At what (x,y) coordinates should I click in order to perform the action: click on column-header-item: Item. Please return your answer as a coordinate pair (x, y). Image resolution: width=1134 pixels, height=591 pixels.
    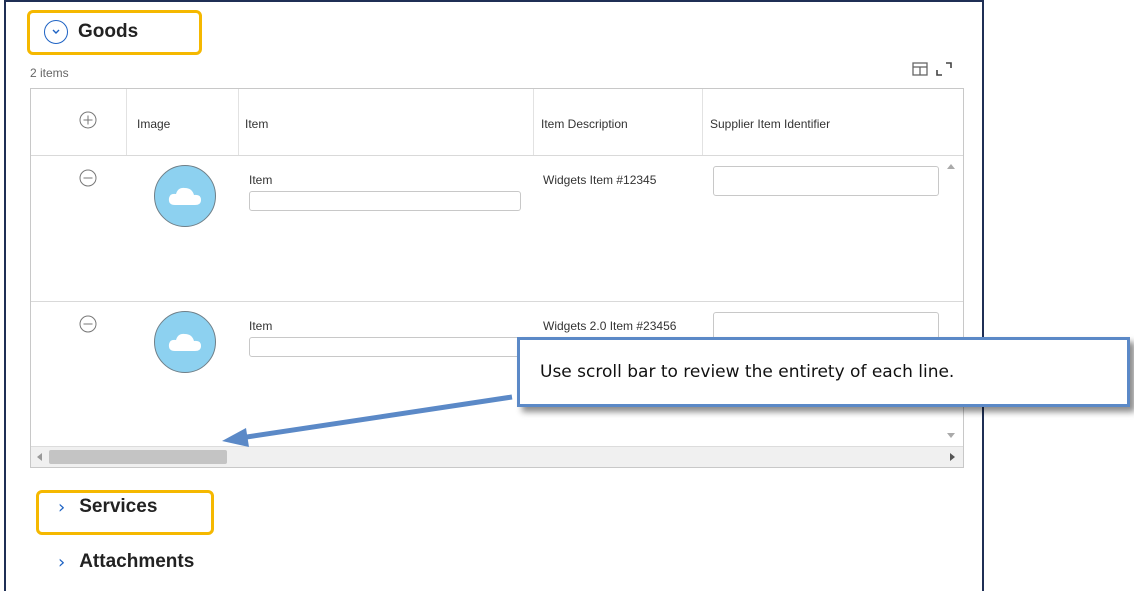
    Looking at the image, I should click on (256, 124).